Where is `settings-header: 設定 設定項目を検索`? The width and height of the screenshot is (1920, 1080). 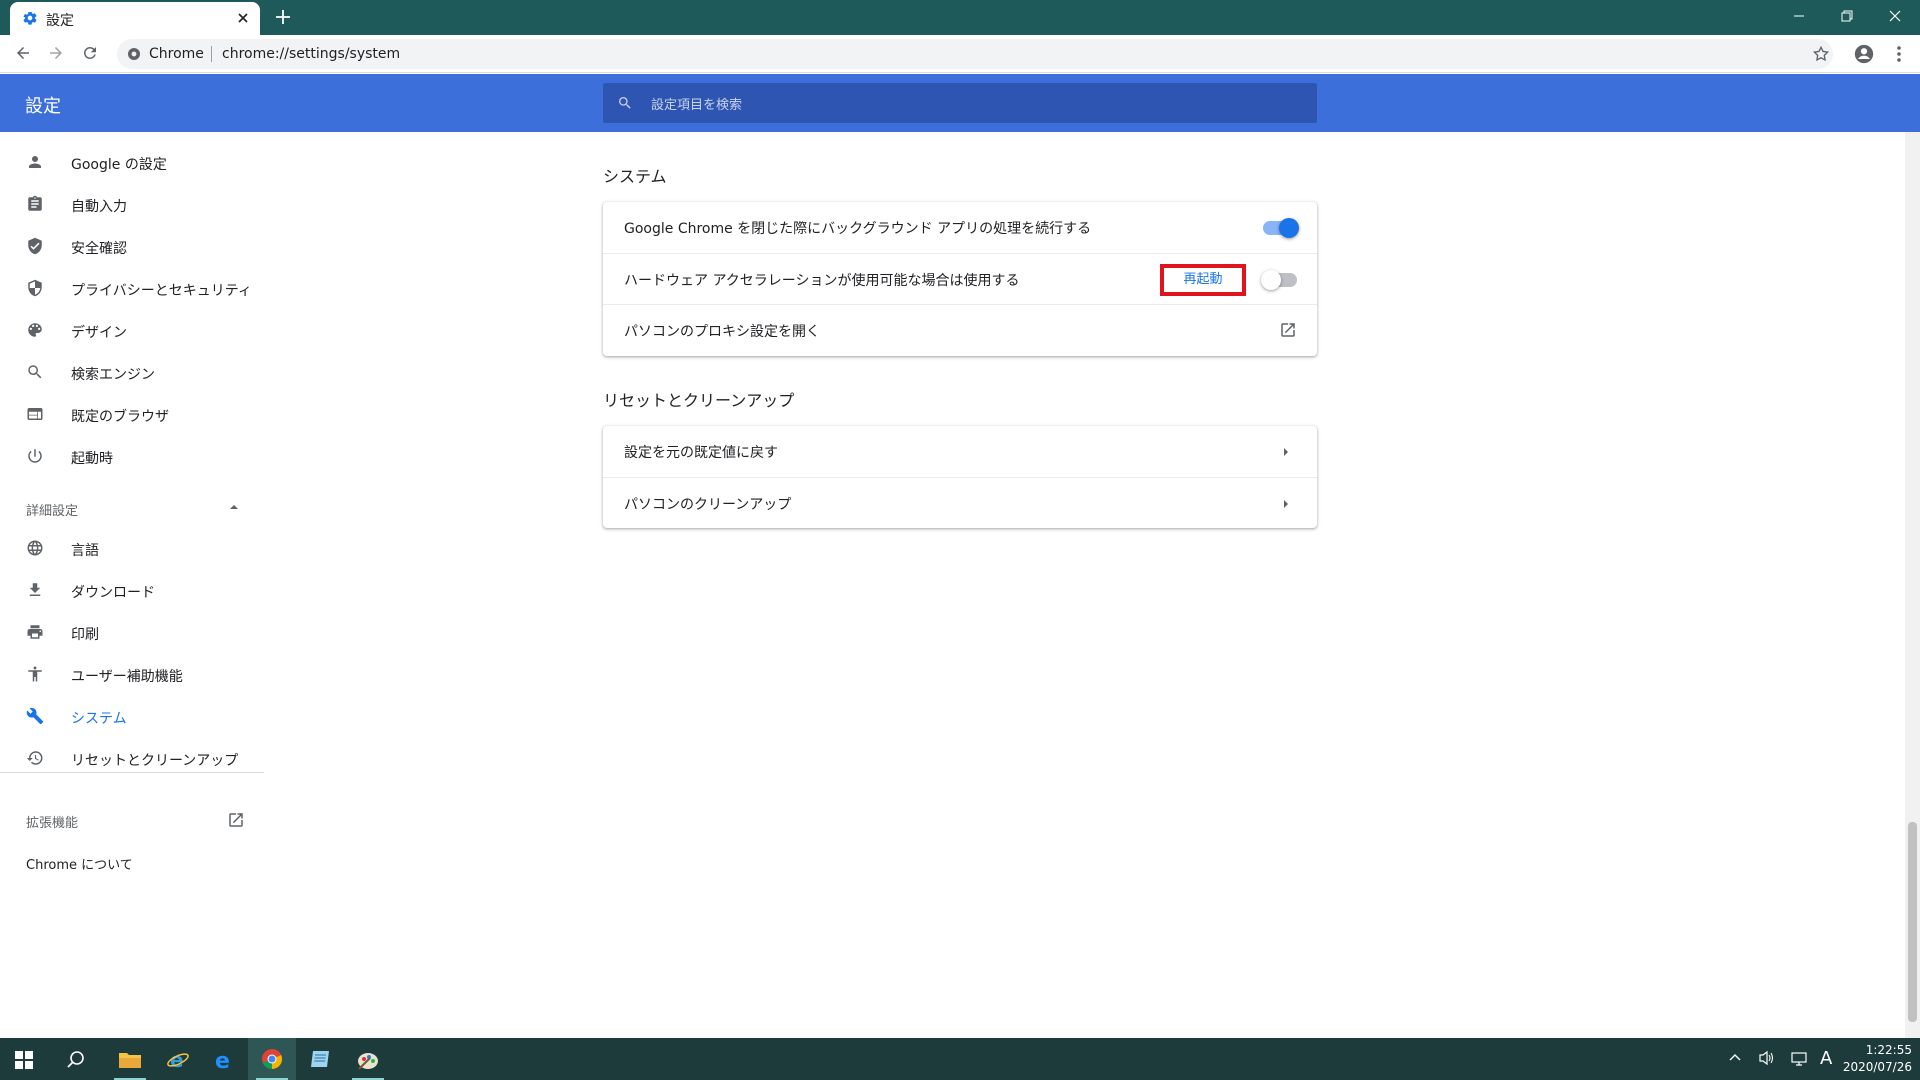
settings-header: 設定 設定項目を検索 is located at coordinates (960, 103).